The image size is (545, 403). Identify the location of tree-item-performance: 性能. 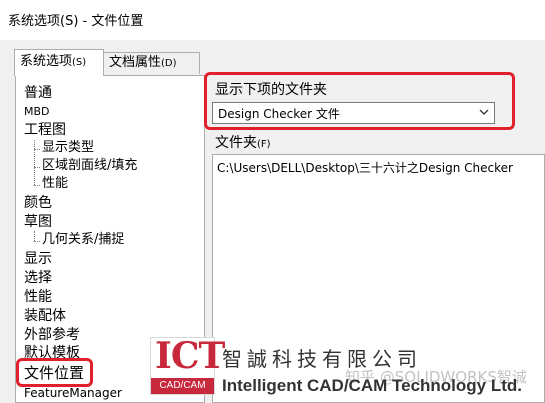
(38, 297).